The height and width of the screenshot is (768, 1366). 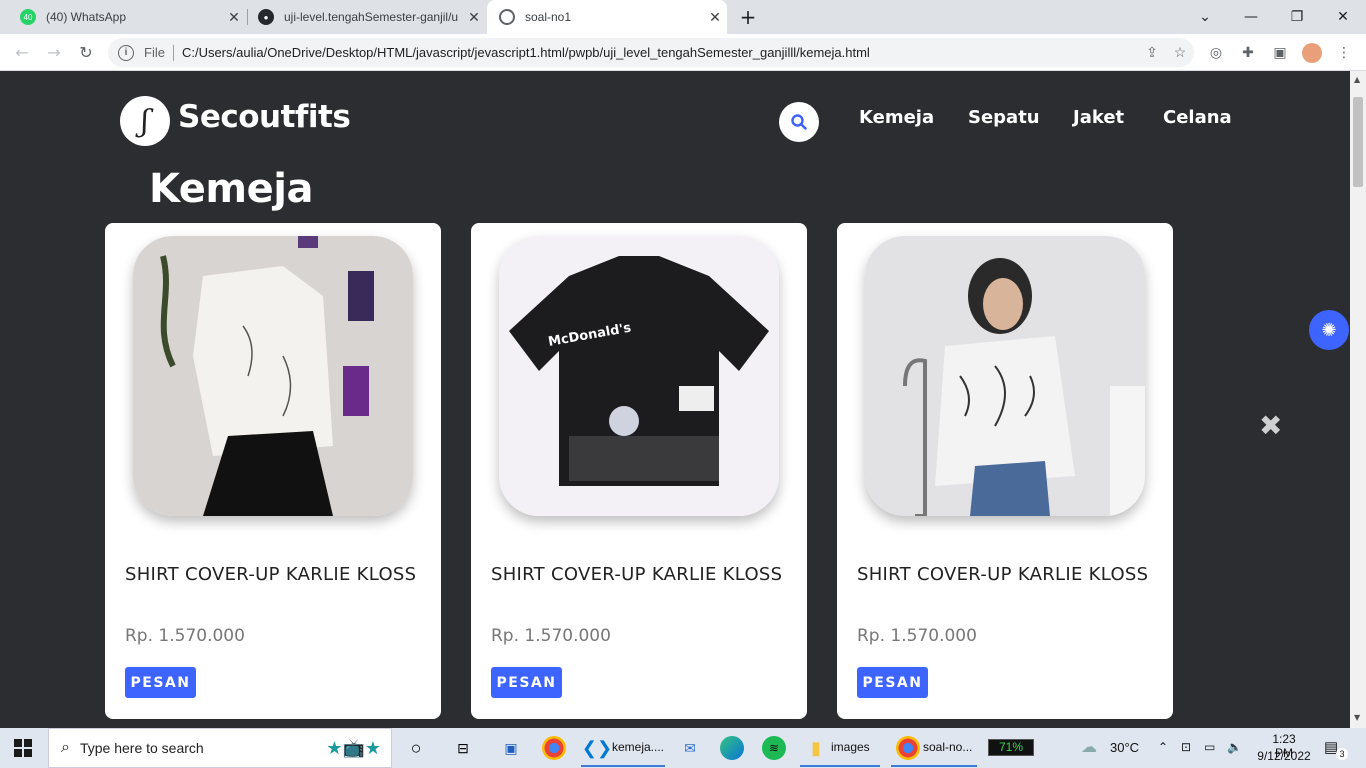 I want to click on globe-icon, so click(x=507, y=17).